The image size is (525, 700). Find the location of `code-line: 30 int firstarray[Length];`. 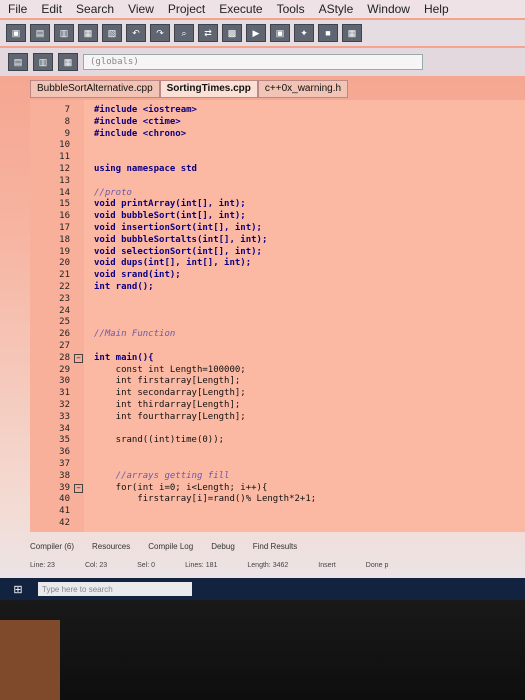

code-line: 30 int firstarray[Length]; is located at coordinates (277, 381).